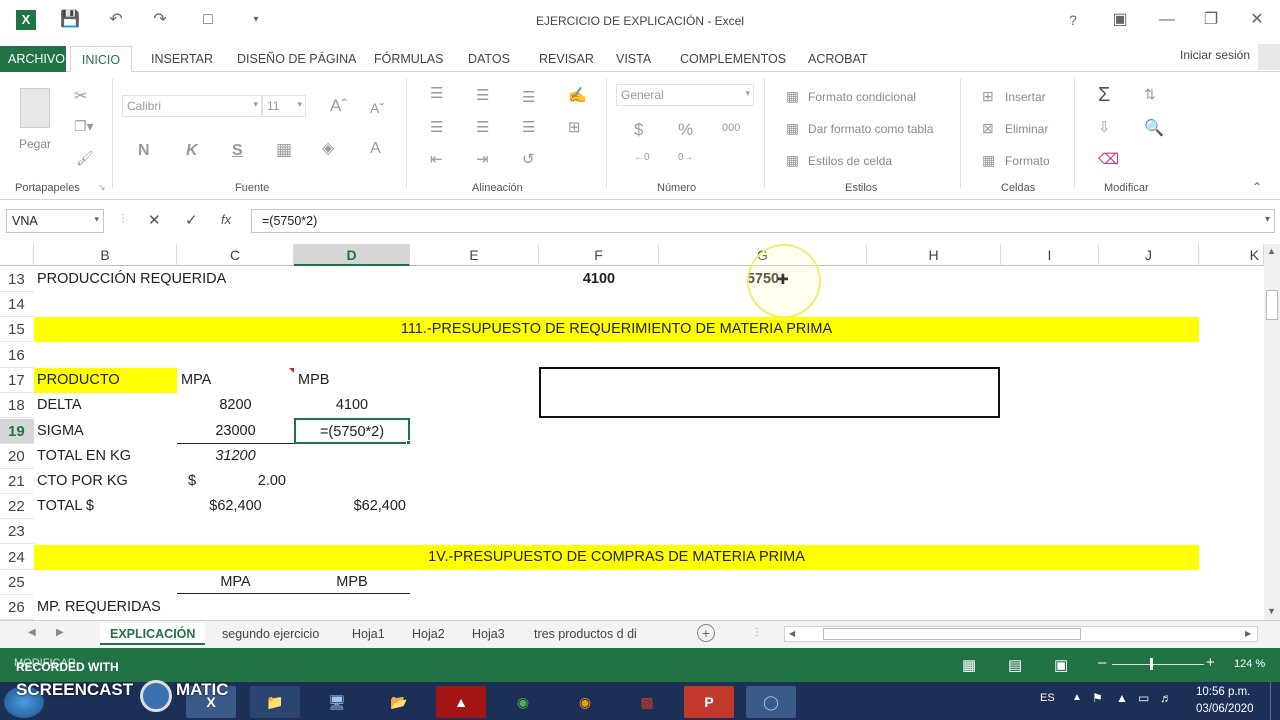  Describe the element at coordinates (1061, 665) in the screenshot. I see `page-break-view-icon: ▣` at that location.